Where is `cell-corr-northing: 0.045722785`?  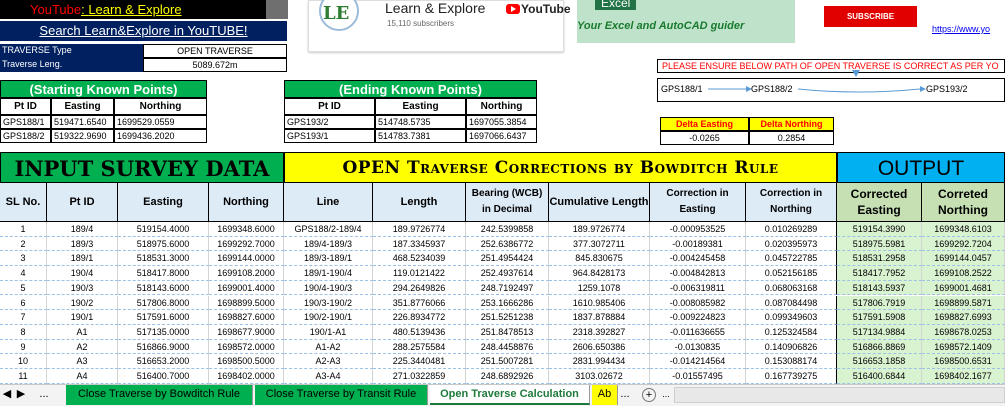
cell-corr-northing: 0.045722785 is located at coordinates (791, 259).